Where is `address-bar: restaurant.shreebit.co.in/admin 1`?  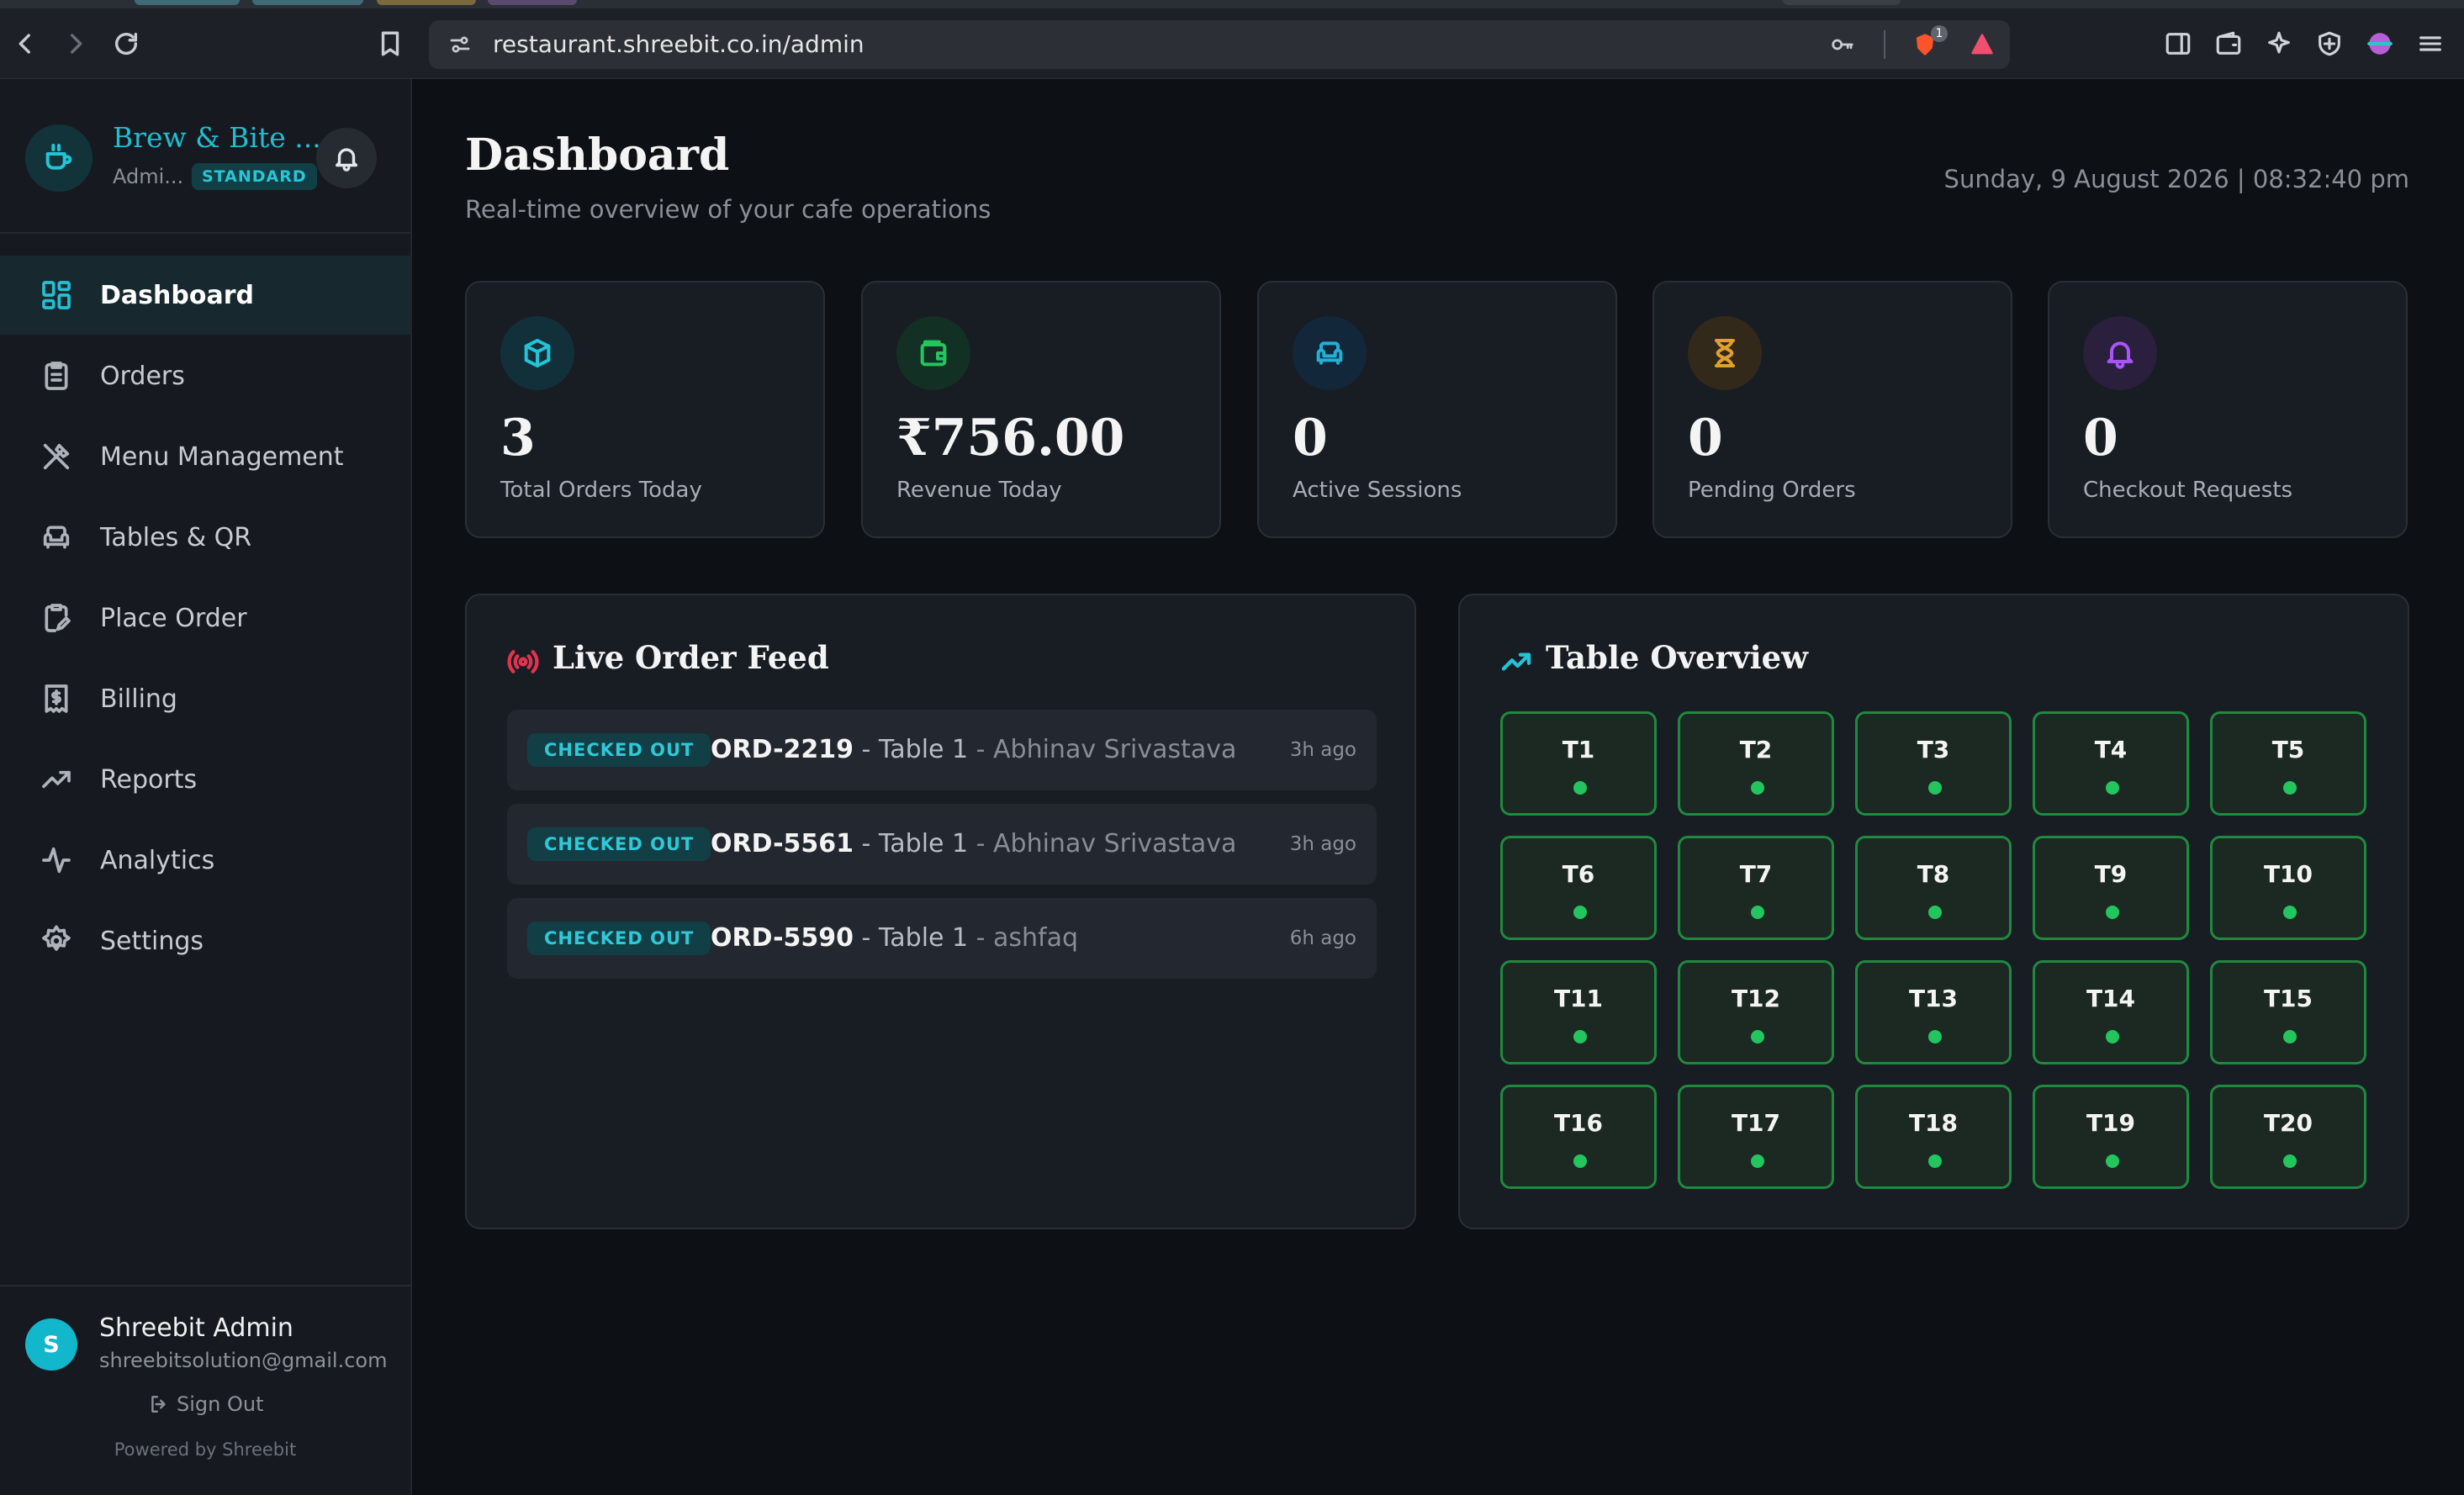 address-bar: restaurant.shreebit.co.in/admin 1 is located at coordinates (1219, 44).